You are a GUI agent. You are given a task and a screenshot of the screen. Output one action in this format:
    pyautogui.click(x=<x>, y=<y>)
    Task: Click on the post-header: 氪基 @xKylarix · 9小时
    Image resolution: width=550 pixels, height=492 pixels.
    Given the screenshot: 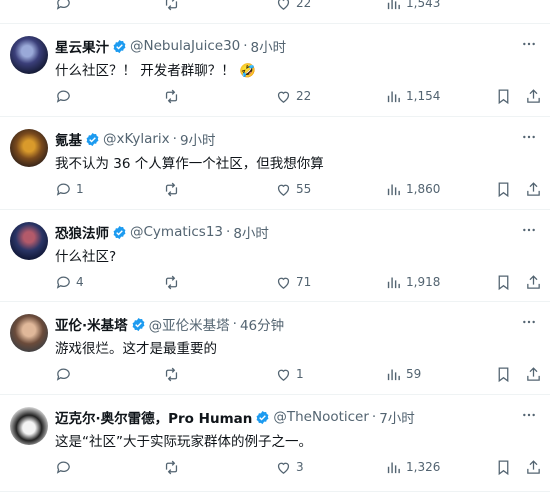 What is the action you would take?
    pyautogui.click(x=135, y=139)
    